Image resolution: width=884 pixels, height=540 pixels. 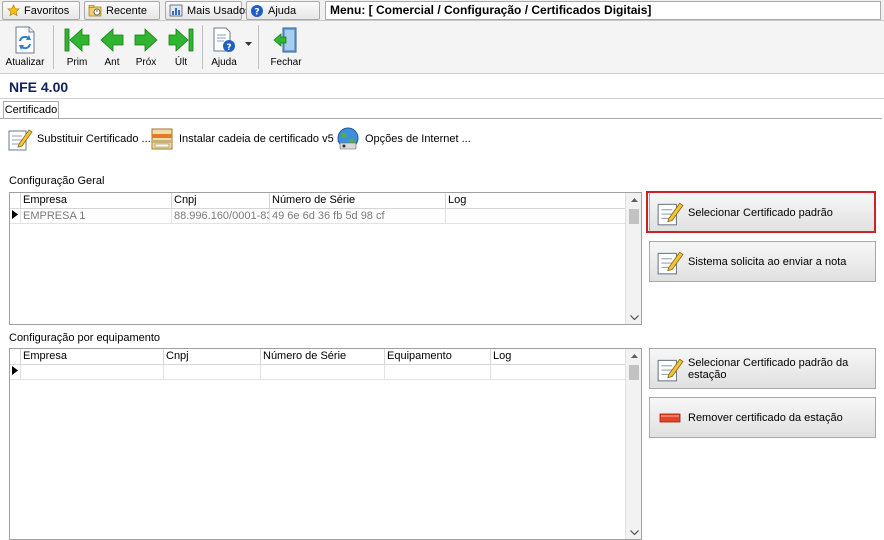 I want to click on help-label: Ajuda, so click(x=224, y=62).